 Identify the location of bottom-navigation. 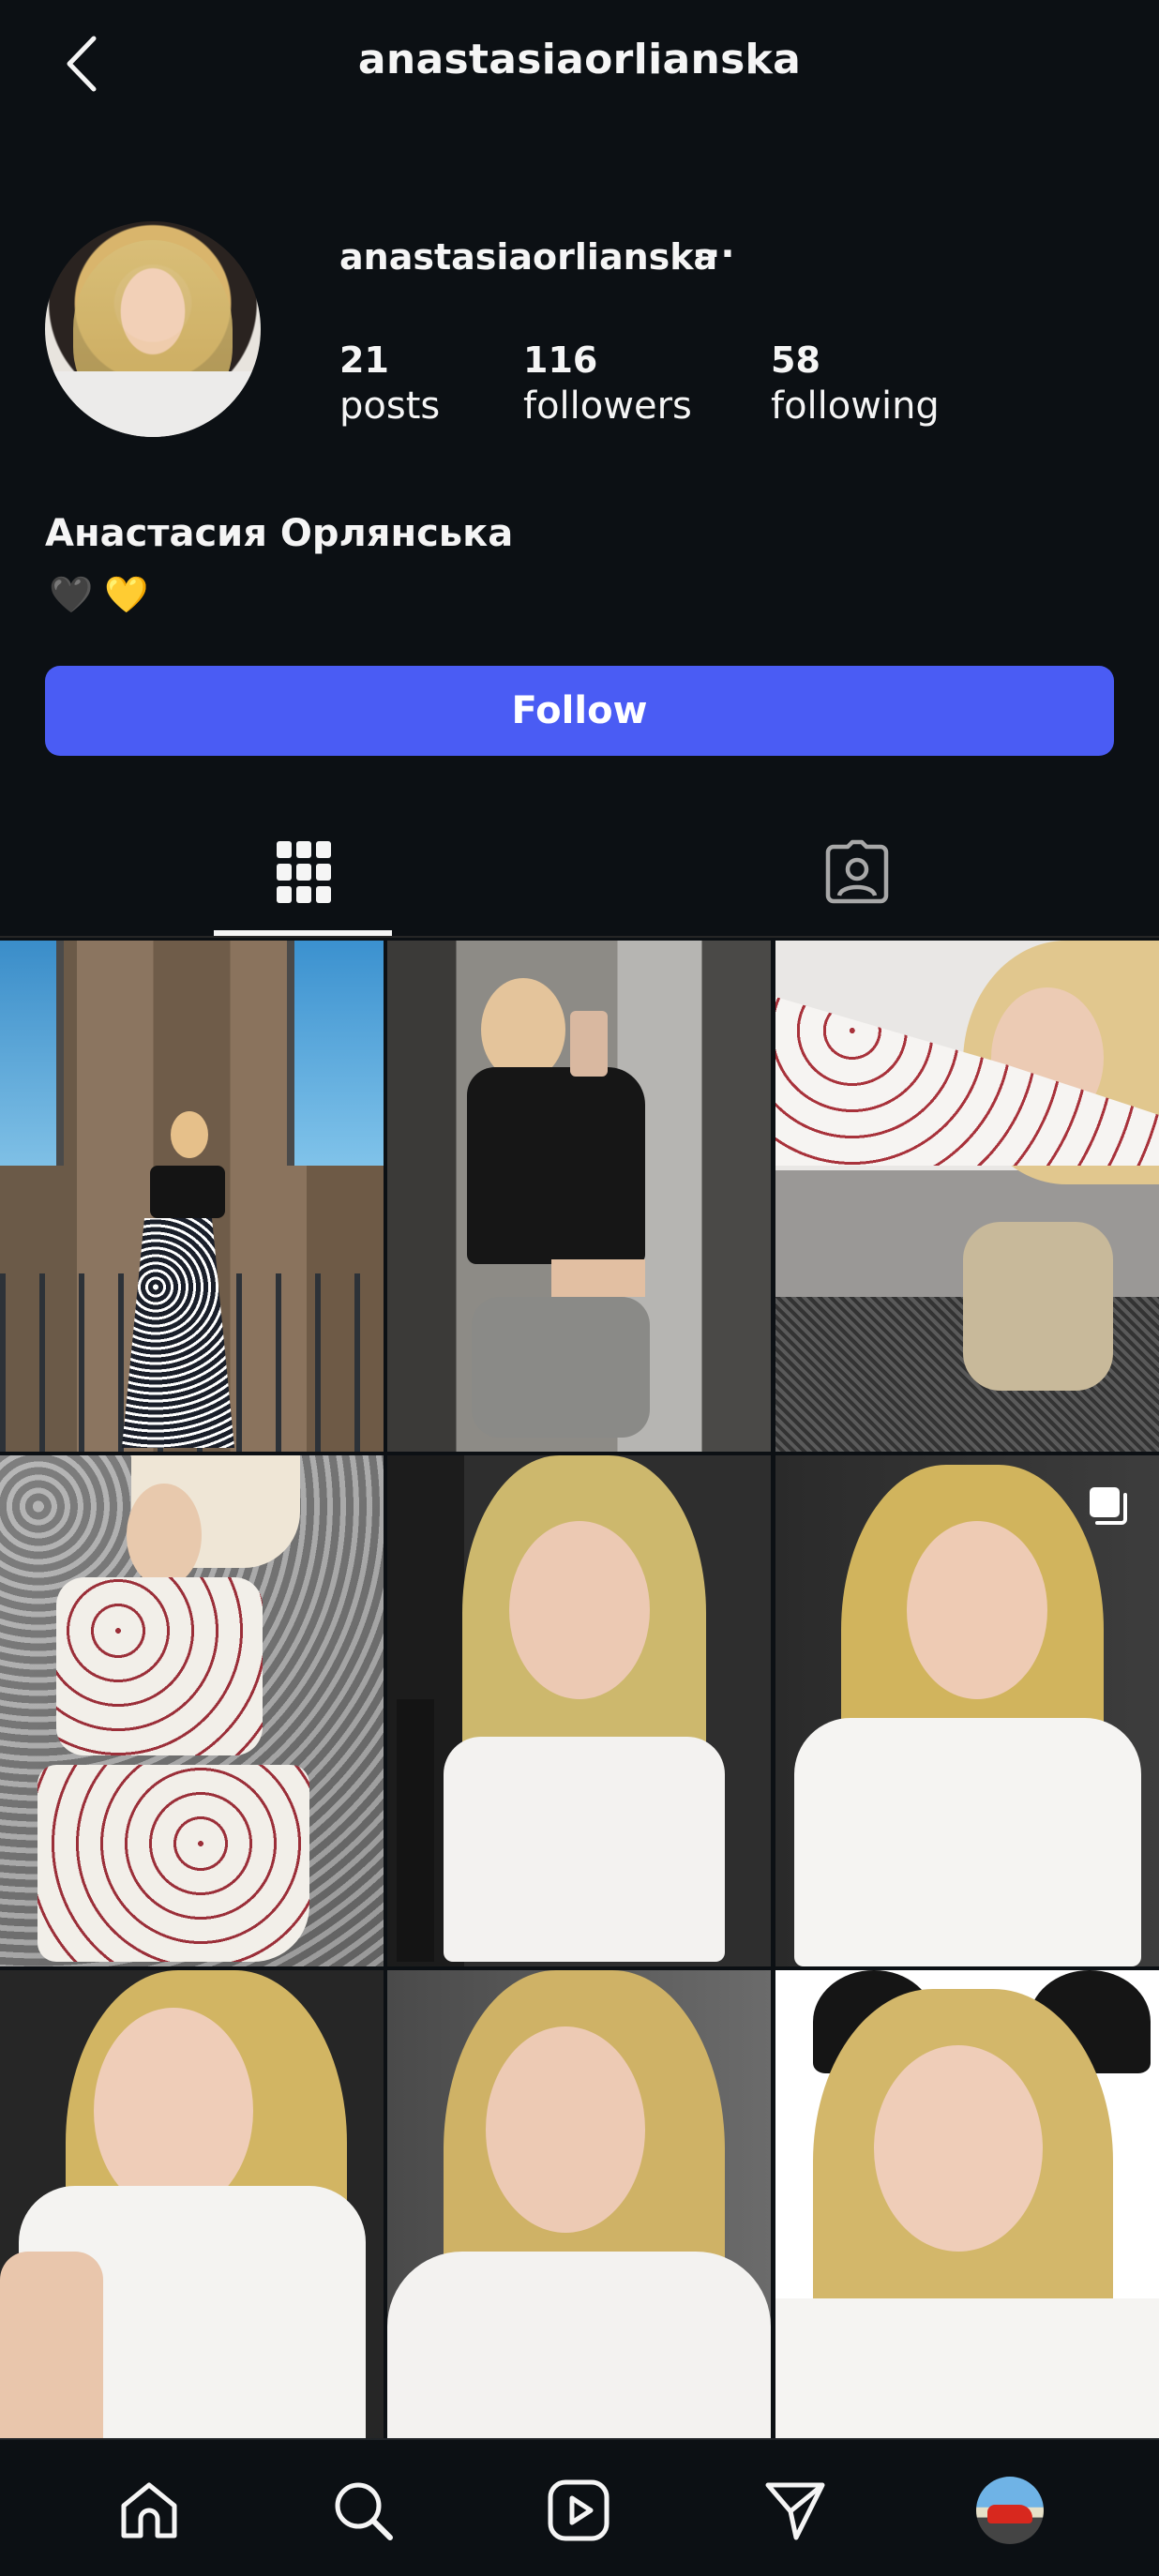
(579, 2507).